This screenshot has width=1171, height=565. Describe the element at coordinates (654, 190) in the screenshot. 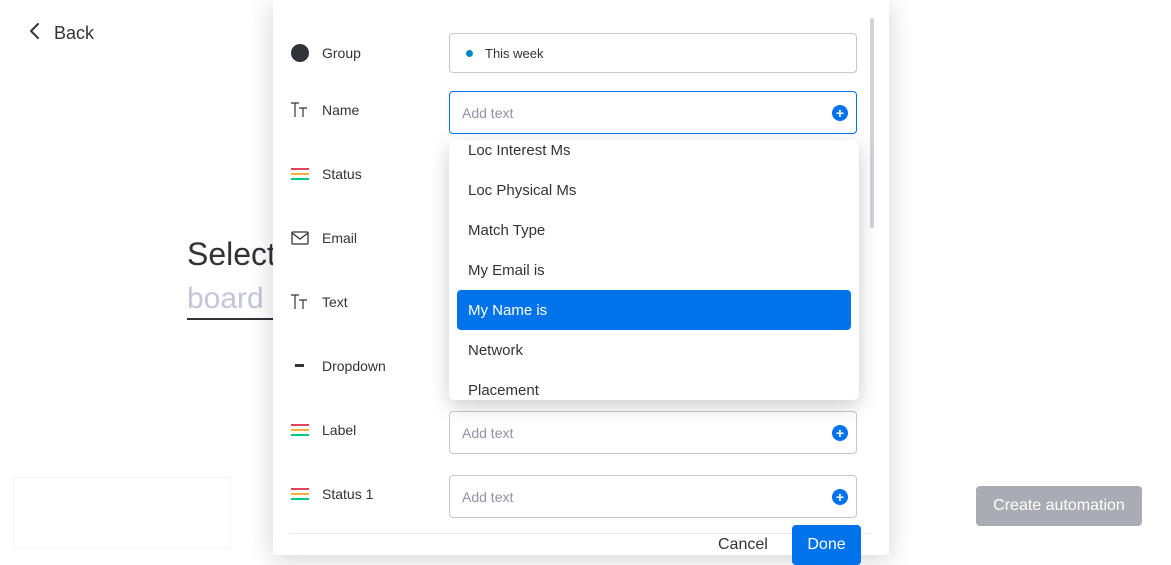

I see `dropdown-option: Loc Physical Ms` at that location.